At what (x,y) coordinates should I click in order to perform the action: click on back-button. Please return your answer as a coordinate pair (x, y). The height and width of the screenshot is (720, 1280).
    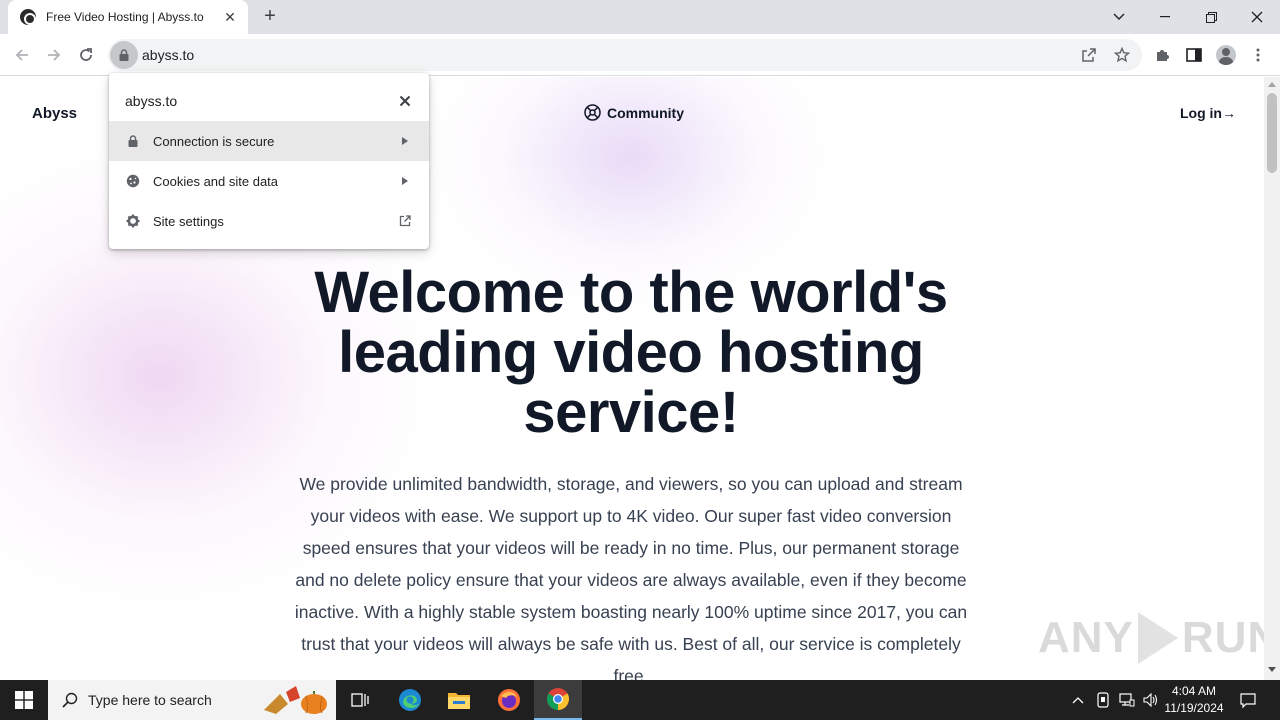
    Looking at the image, I should click on (22, 55).